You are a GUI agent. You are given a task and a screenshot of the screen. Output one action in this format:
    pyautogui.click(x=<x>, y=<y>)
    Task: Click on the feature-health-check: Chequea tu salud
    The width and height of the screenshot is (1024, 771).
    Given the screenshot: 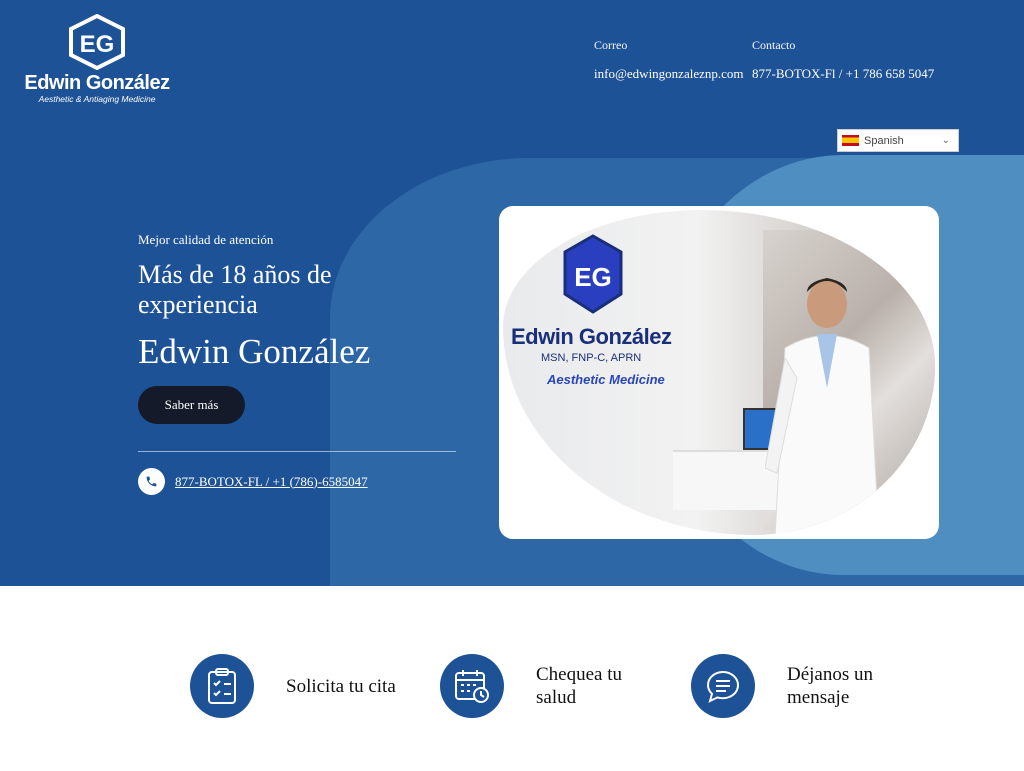 What is the action you would take?
    pyautogui.click(x=543, y=686)
    